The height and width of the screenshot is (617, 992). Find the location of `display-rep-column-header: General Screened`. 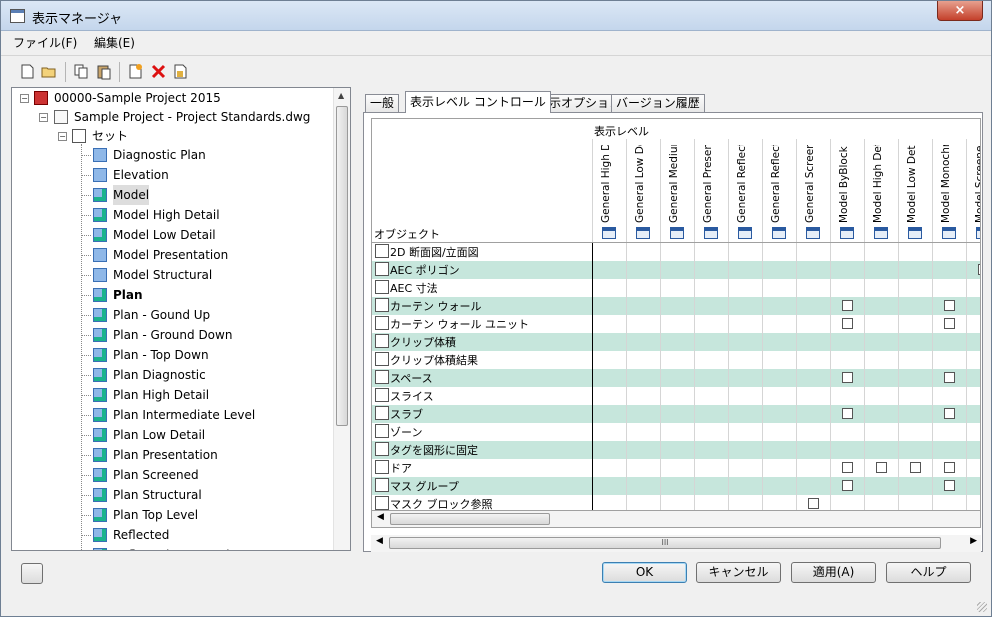

display-rep-column-header: General Screened is located at coordinates (813, 191).